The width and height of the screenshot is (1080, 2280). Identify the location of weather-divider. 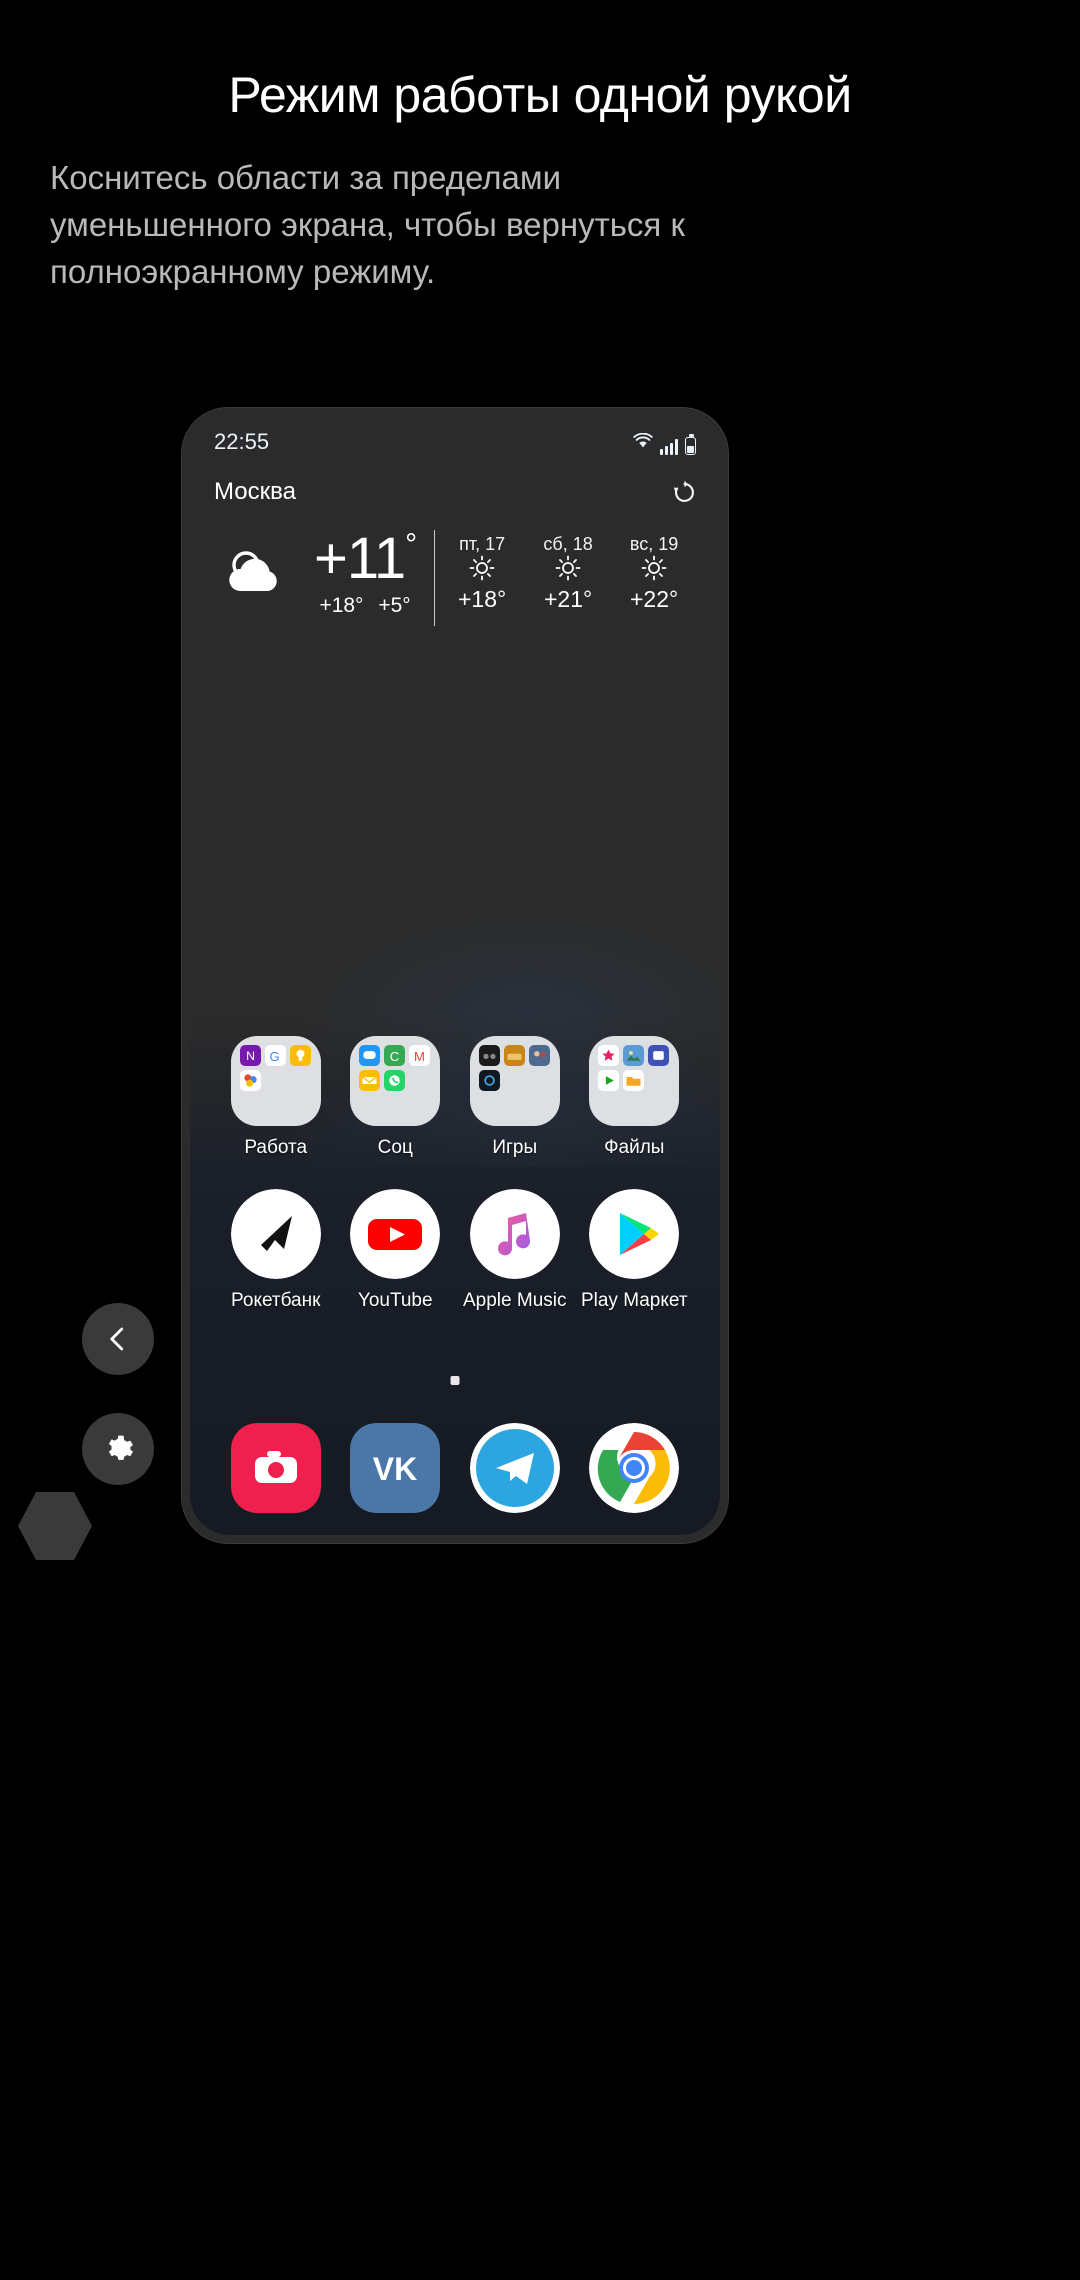
(435, 578).